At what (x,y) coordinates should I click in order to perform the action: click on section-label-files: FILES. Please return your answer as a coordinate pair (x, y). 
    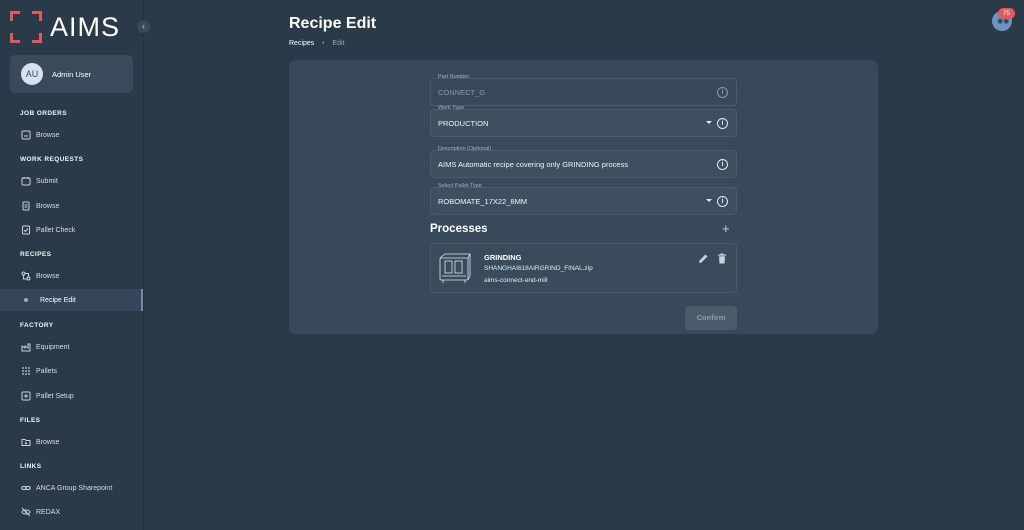
    Looking at the image, I should click on (30, 420).